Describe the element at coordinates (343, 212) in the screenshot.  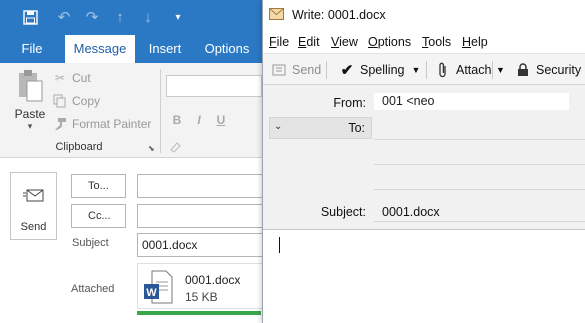
I see `subject-label: Subject:` at that location.